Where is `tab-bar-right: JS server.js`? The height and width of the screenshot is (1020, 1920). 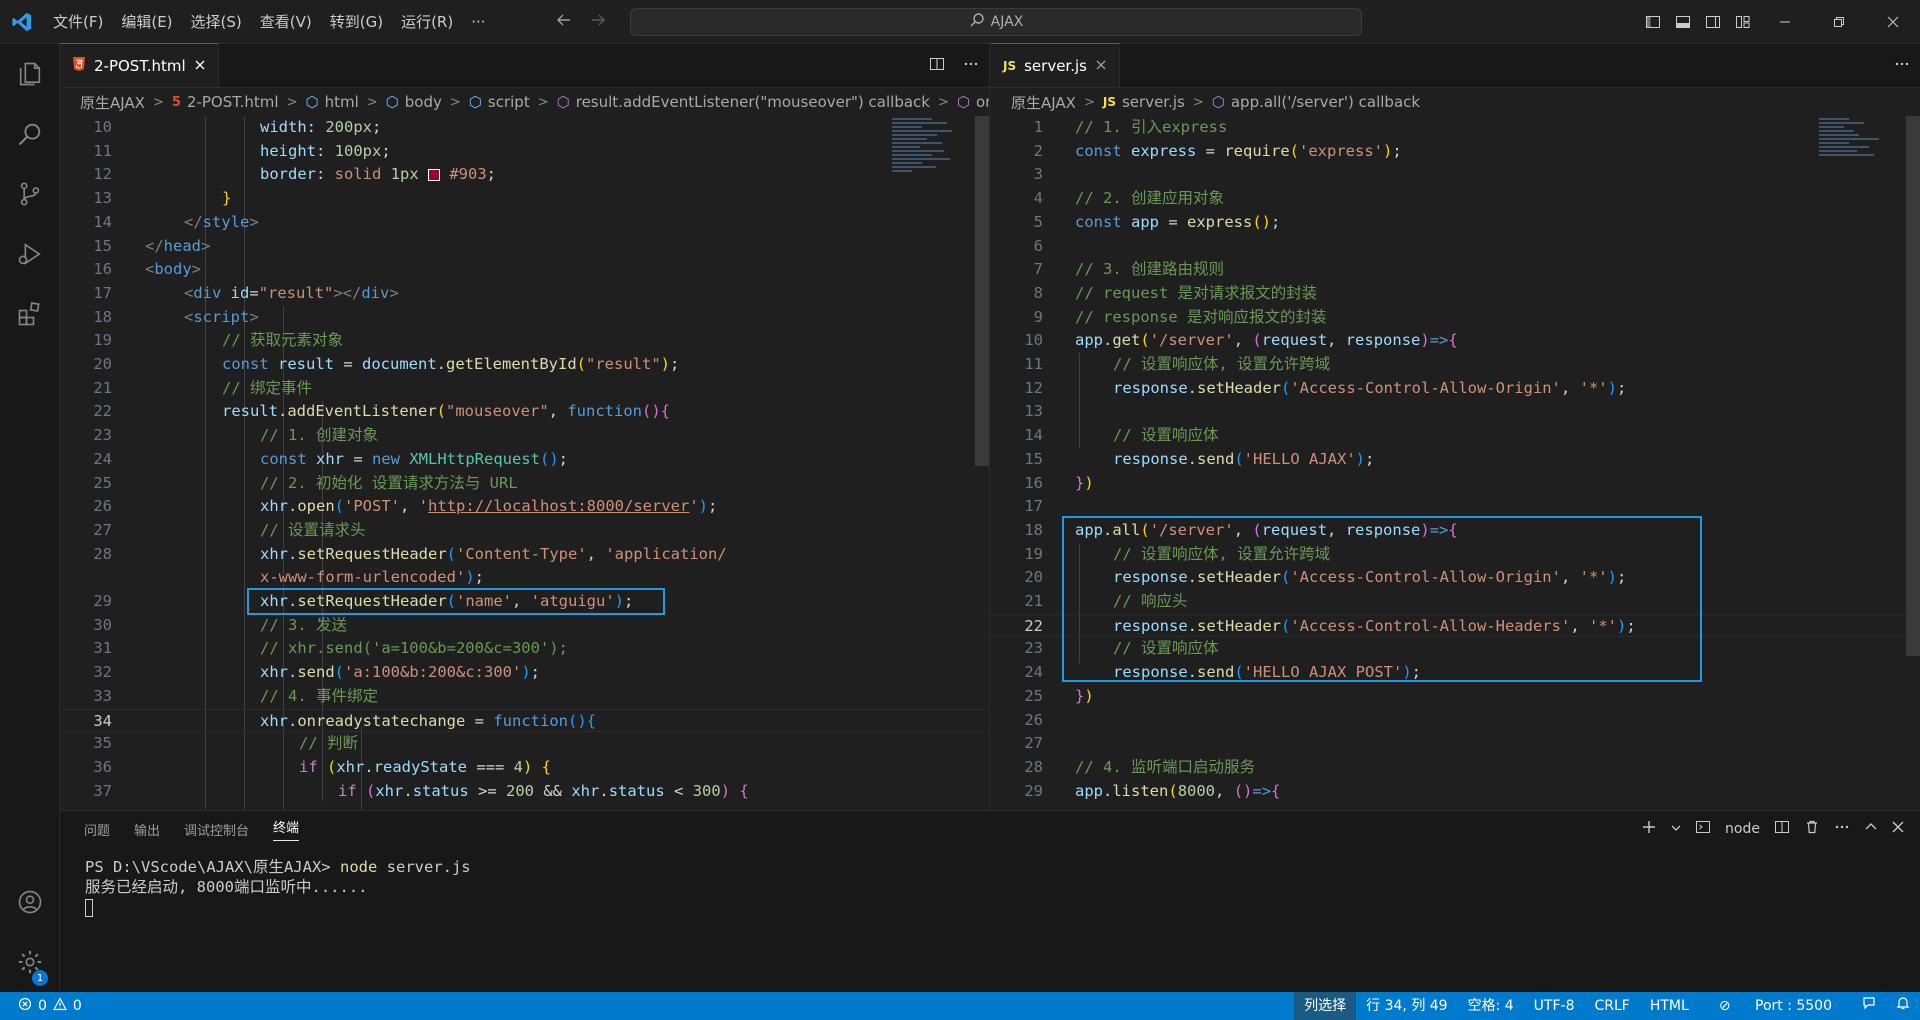
tab-bar-right: JS server.js is located at coordinates (1455, 65).